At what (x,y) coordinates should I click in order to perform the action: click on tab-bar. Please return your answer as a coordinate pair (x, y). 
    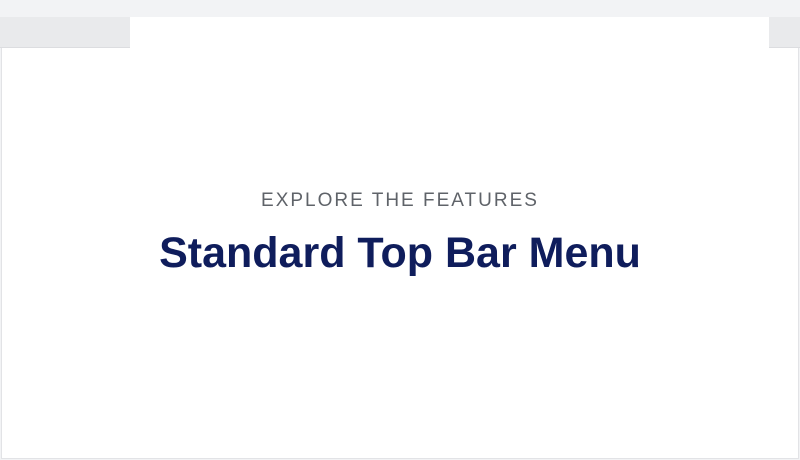
    Looking at the image, I should click on (400, 32).